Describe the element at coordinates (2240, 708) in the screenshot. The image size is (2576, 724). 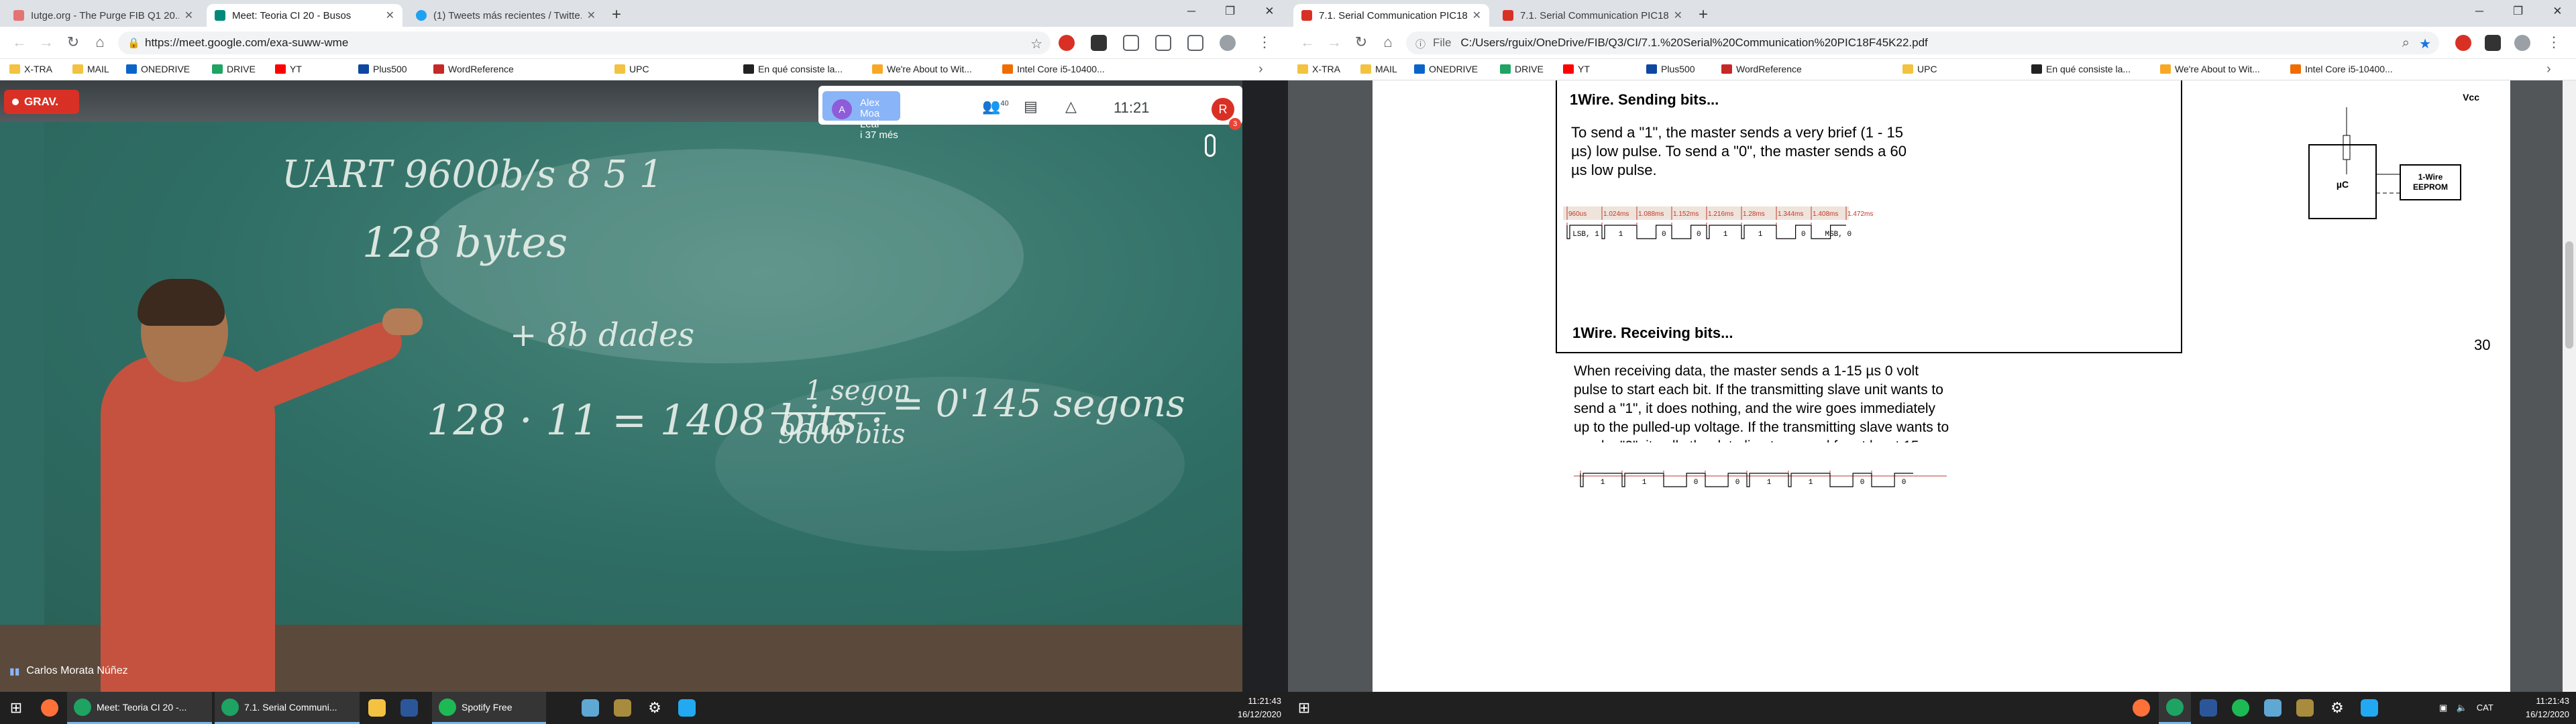
I see `spotify-taskbar-icon` at that location.